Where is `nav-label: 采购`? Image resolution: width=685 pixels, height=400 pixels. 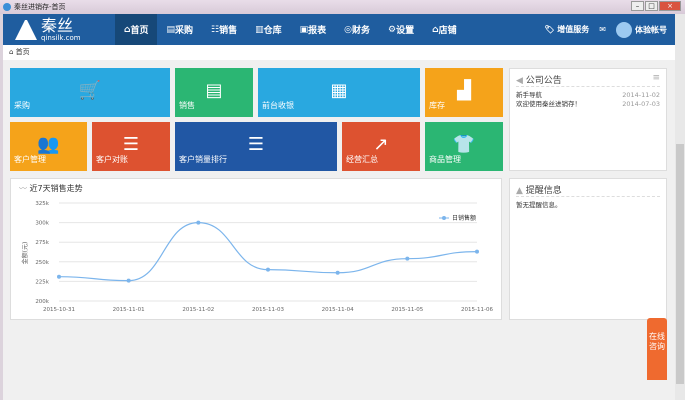
nav-label: 采购 is located at coordinates (183, 31).